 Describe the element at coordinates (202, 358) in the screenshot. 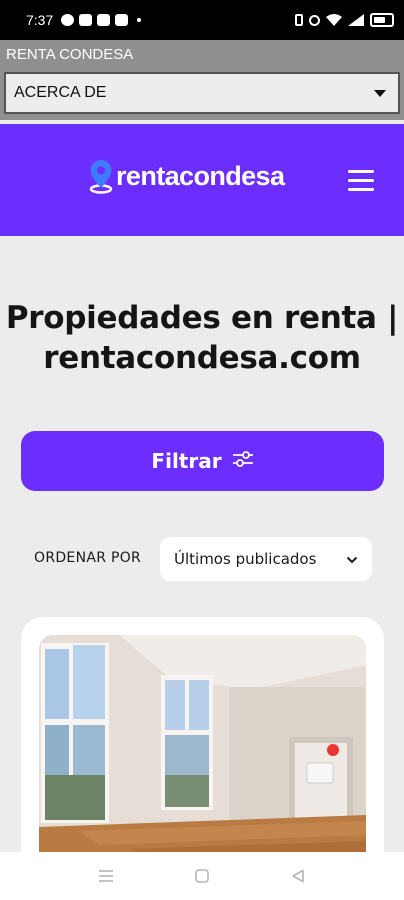

I see `page-title-line2: rentacondesa.com` at that location.